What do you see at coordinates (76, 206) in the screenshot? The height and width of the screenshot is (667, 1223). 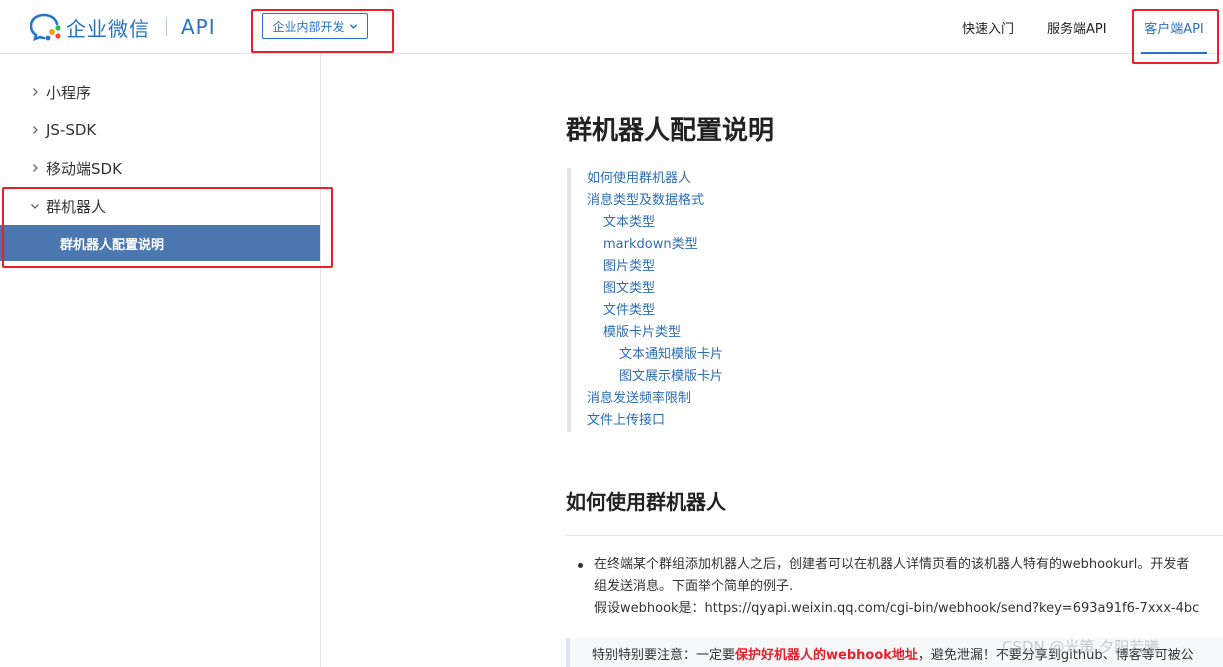 I see `sidebar-item-label: 群机器人` at bounding box center [76, 206].